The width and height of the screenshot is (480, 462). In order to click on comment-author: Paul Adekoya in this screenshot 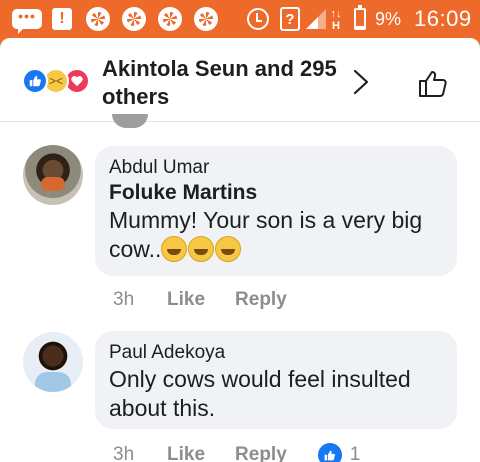, I will do `click(276, 353)`.